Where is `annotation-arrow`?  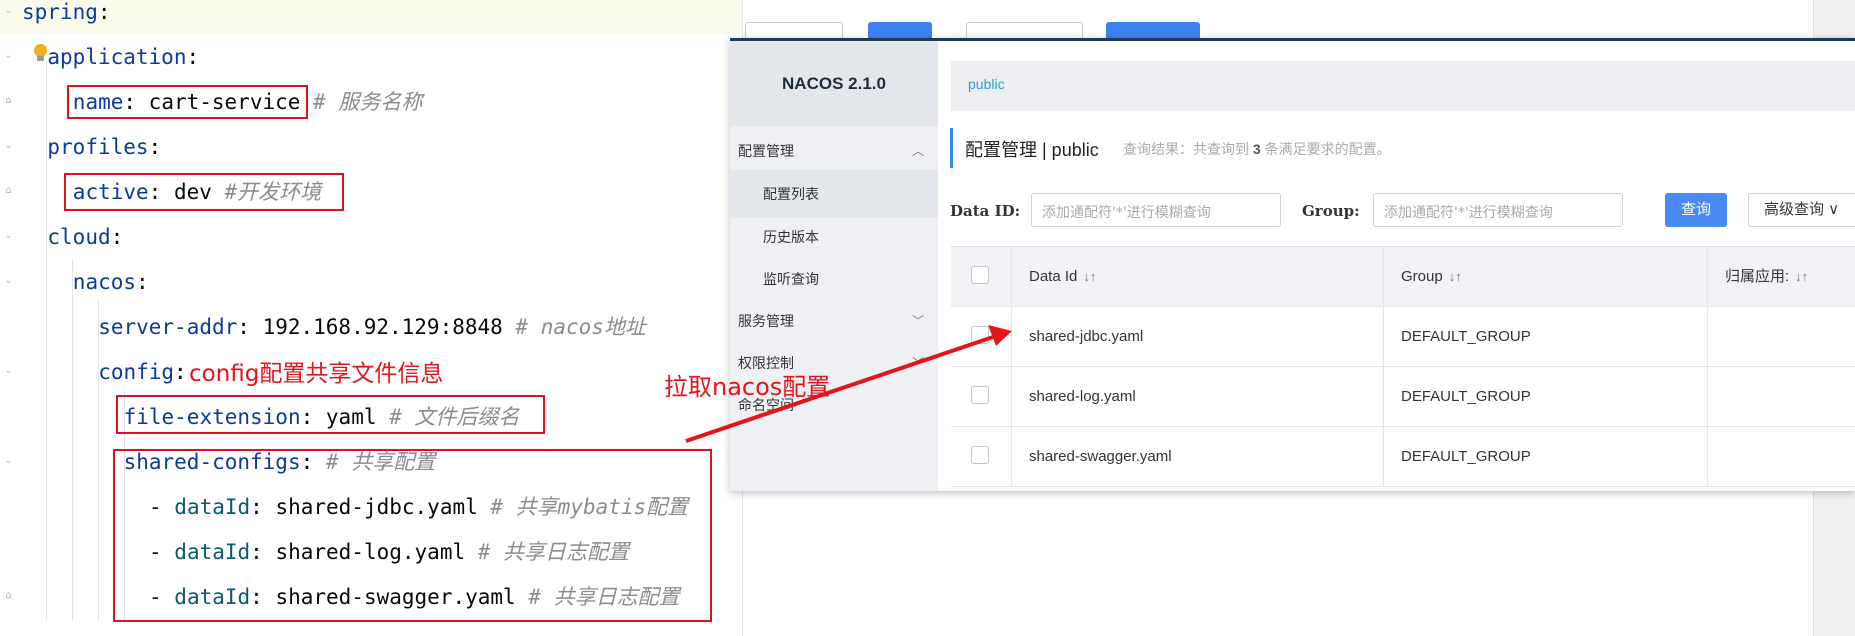
annotation-arrow is located at coordinates (848, 384).